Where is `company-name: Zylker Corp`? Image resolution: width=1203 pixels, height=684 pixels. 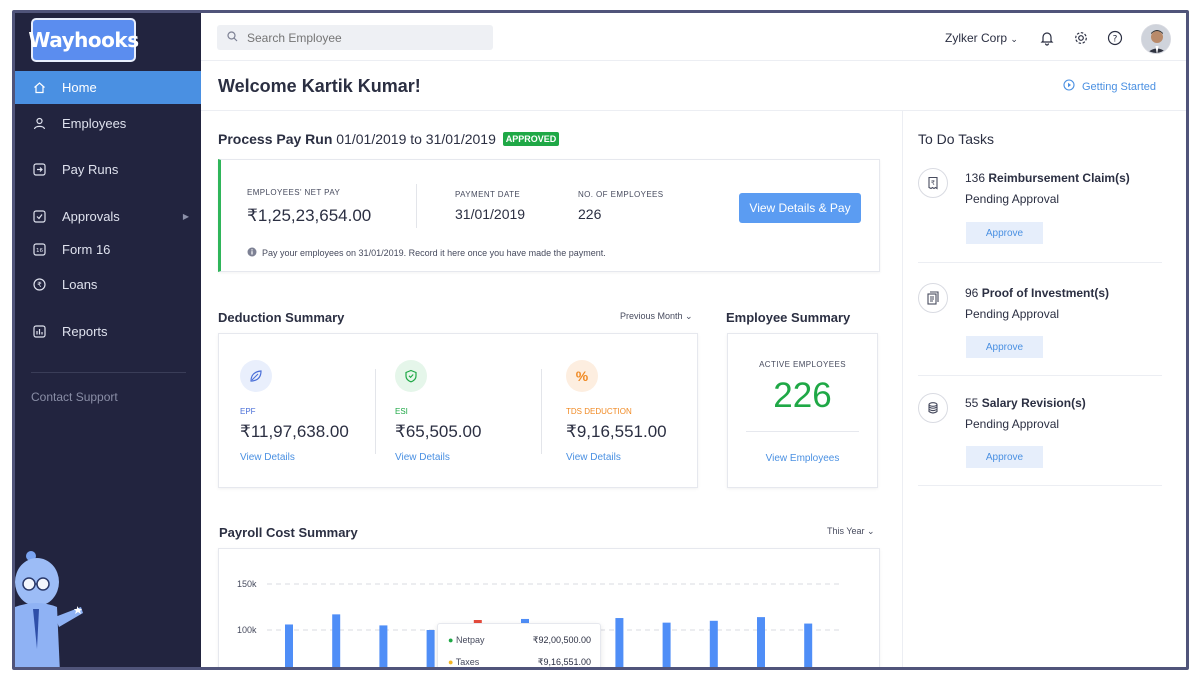 company-name: Zylker Corp is located at coordinates (976, 38).